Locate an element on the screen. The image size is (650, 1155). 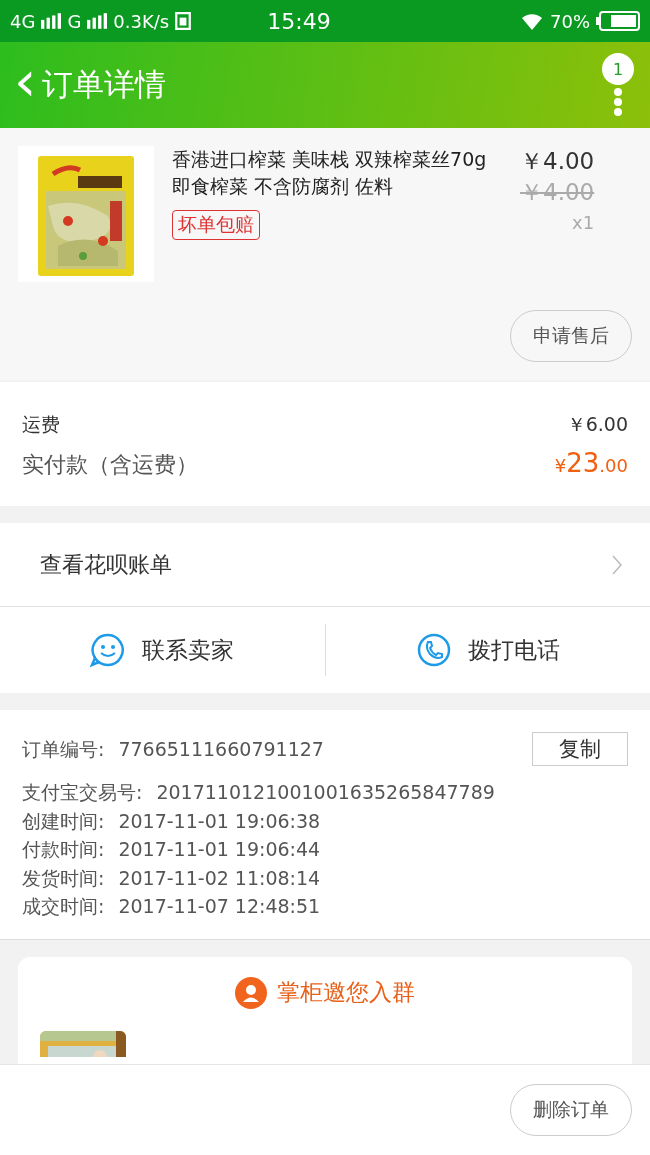
info-value: 2017-11-01 19:06:38 is located at coordinates (220, 821).